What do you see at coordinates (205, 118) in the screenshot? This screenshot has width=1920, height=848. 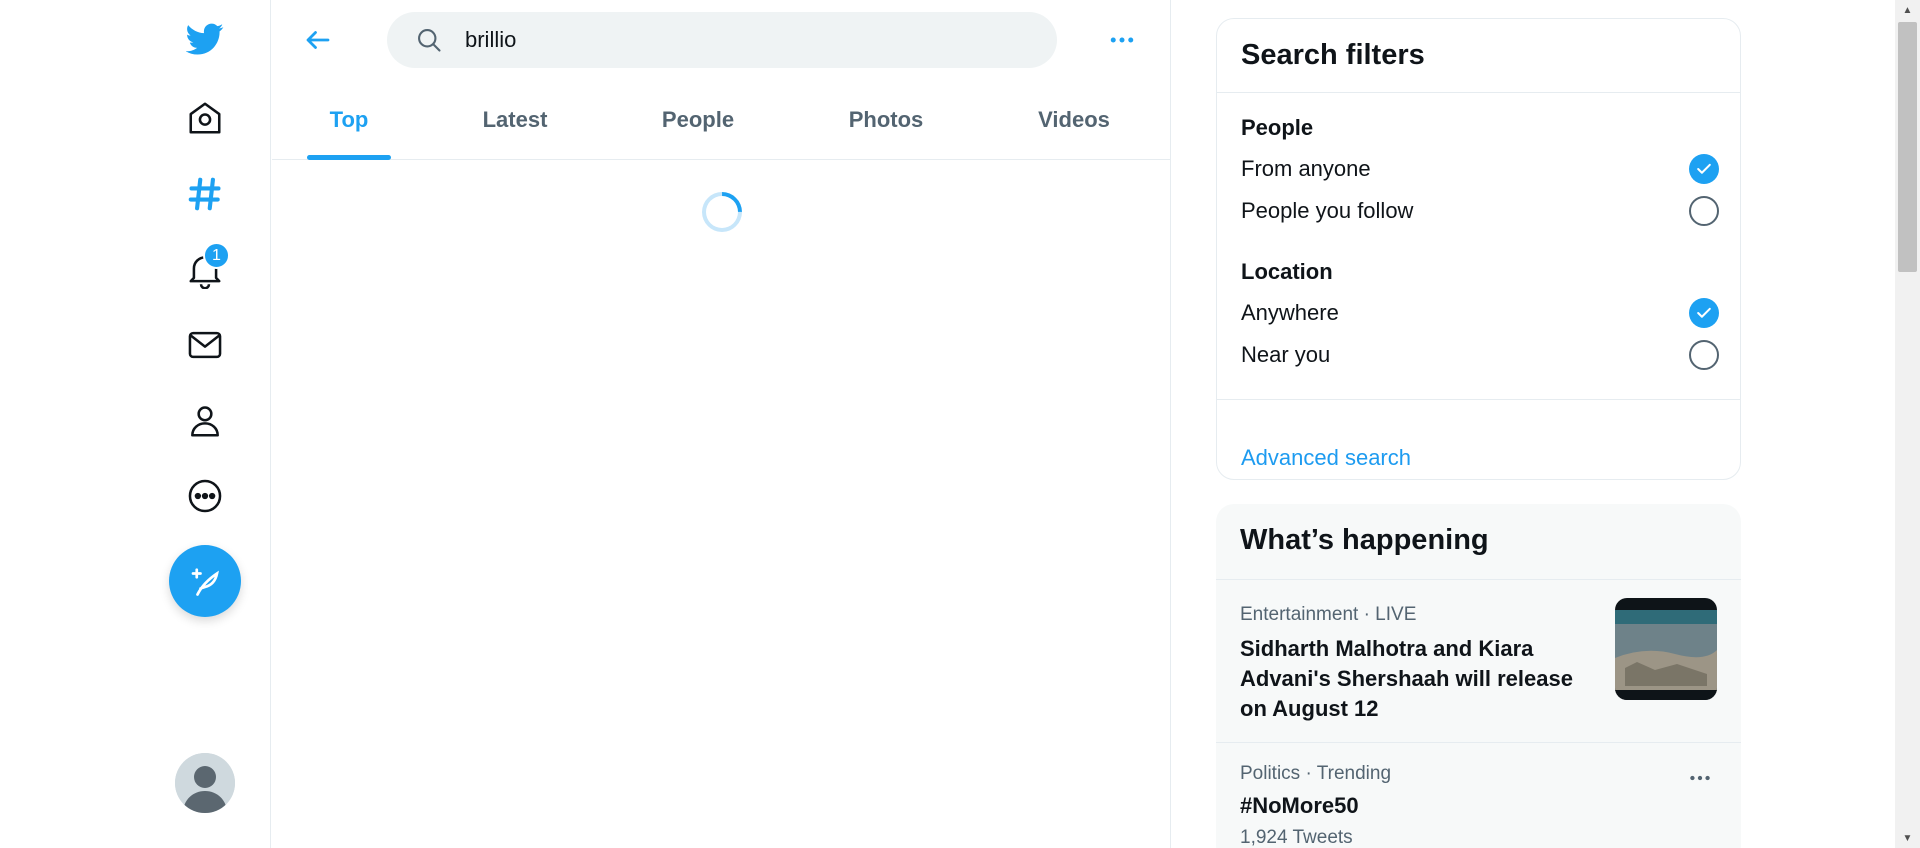 I see `home-icon` at bounding box center [205, 118].